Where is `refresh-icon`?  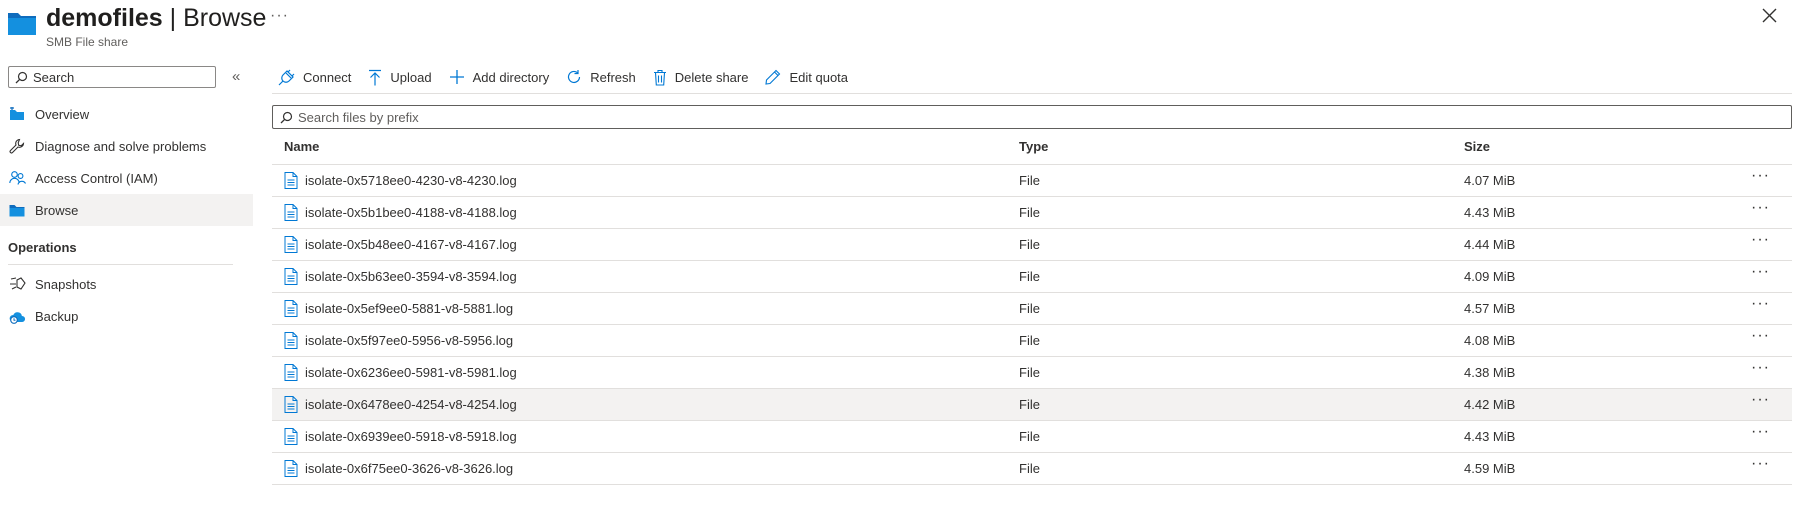 refresh-icon is located at coordinates (574, 77).